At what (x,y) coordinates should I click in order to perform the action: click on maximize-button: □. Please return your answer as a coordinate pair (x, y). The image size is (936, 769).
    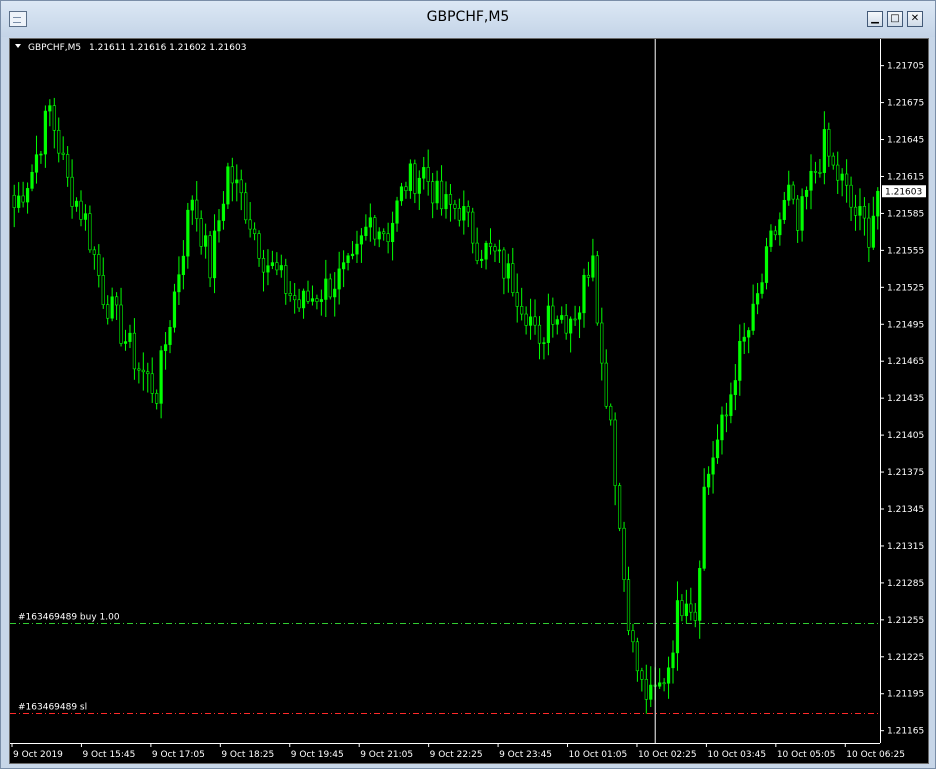
    Looking at the image, I should click on (895, 19).